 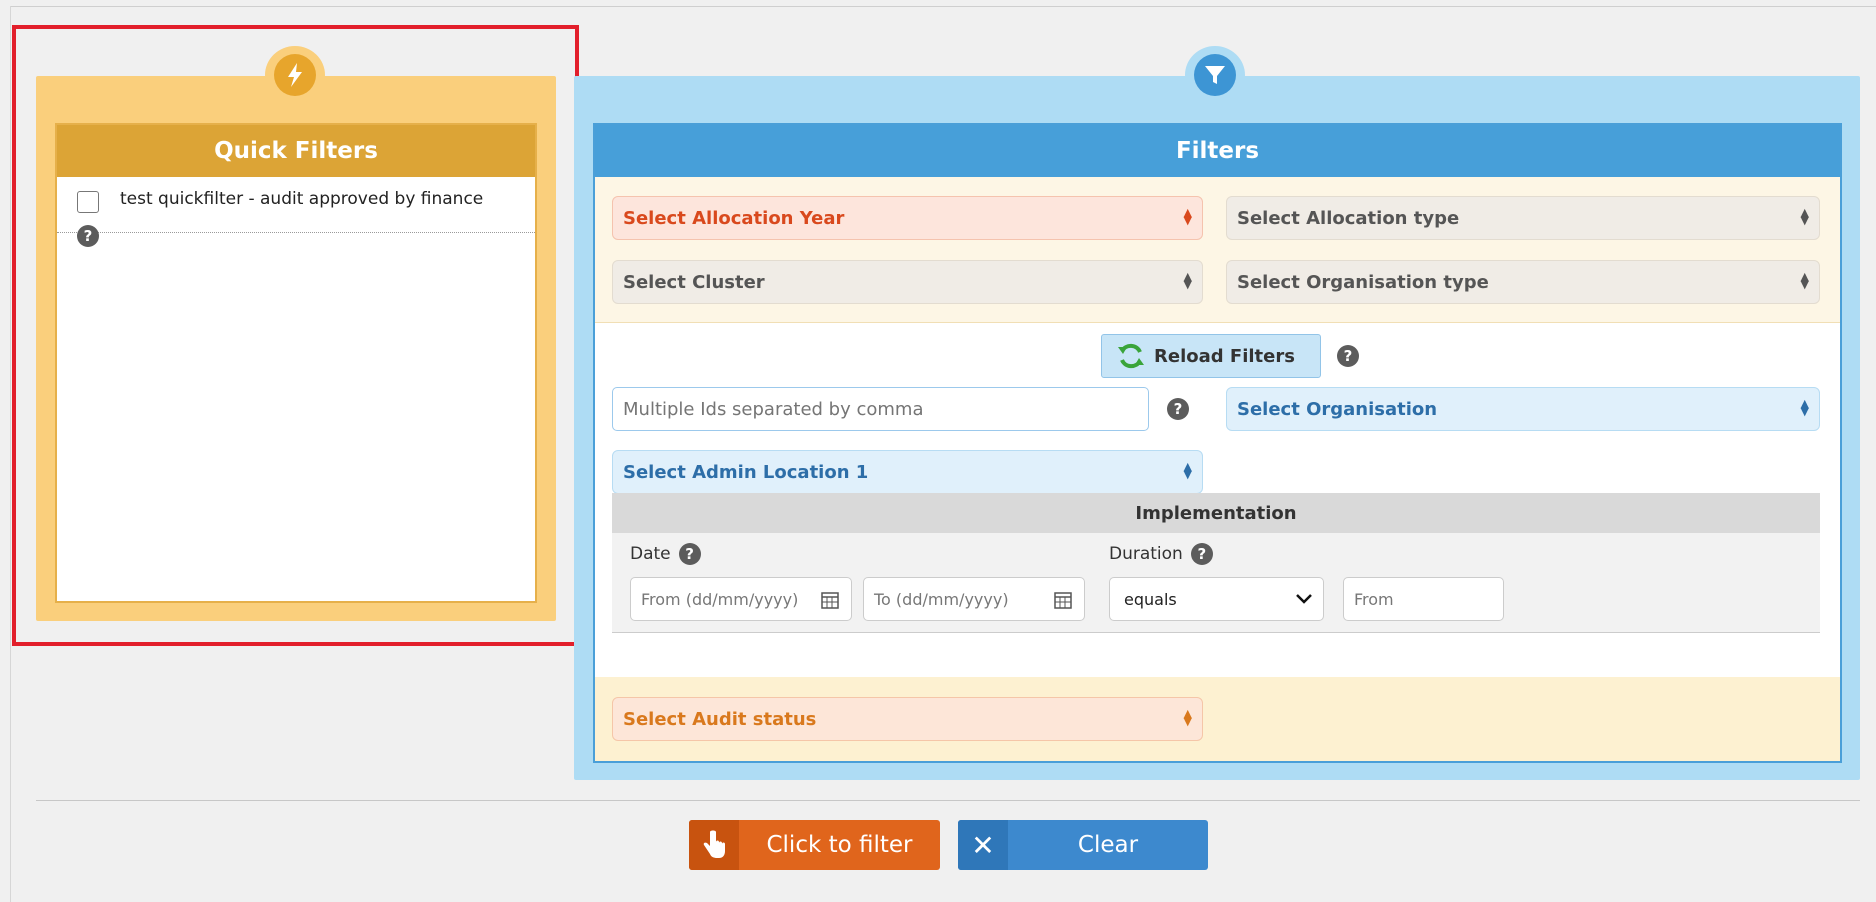 I want to click on duration-from-placeholder: From, so click(x=1374, y=599).